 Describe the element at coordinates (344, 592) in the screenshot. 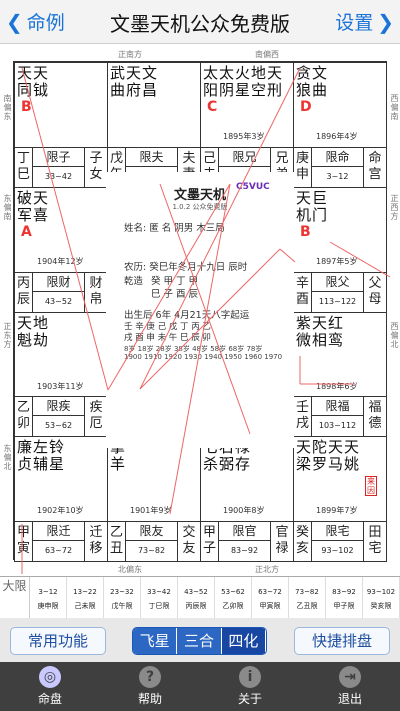

I see `big-limit-range: 83~92` at that location.